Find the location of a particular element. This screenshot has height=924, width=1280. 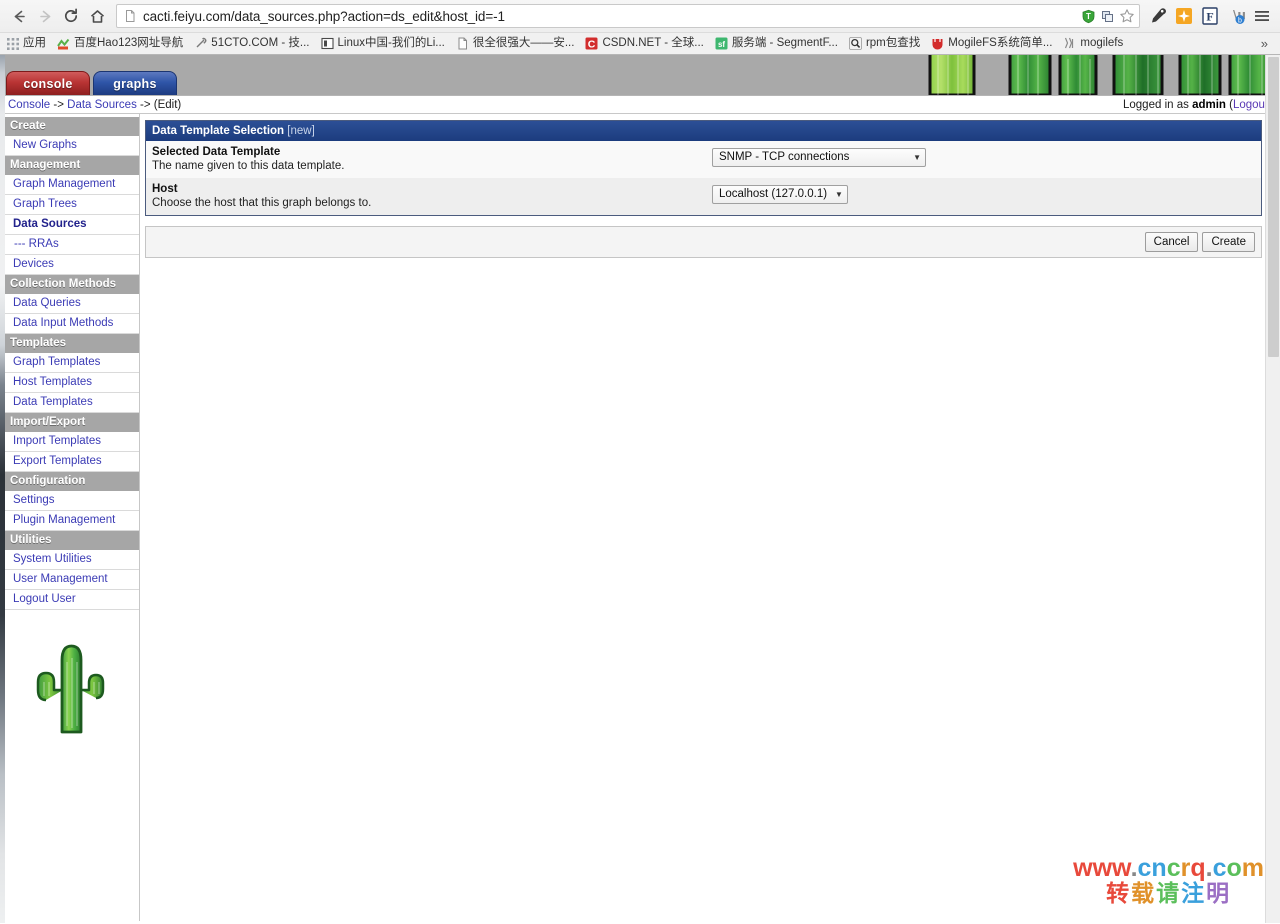

search-icon is located at coordinates (855, 43).